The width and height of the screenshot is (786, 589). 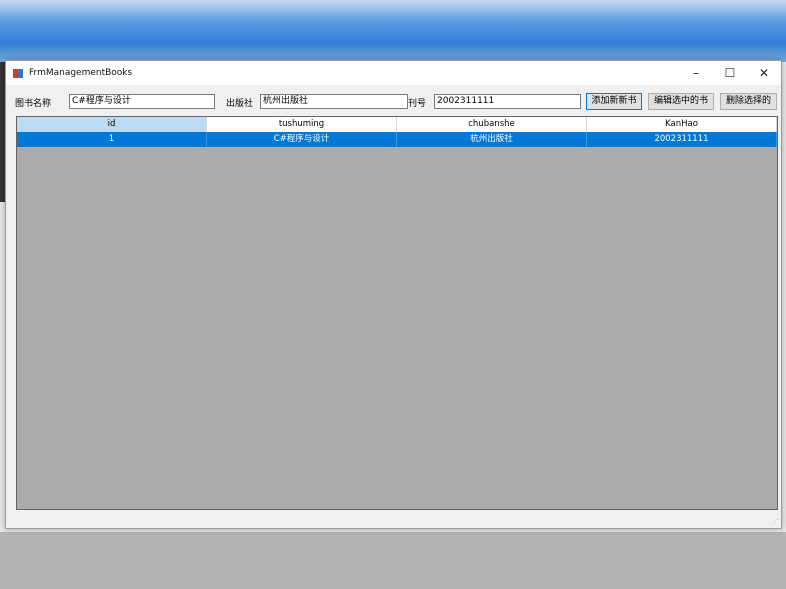 What do you see at coordinates (142, 101) in the screenshot?
I see `book-name-input: C#程序与设计` at bounding box center [142, 101].